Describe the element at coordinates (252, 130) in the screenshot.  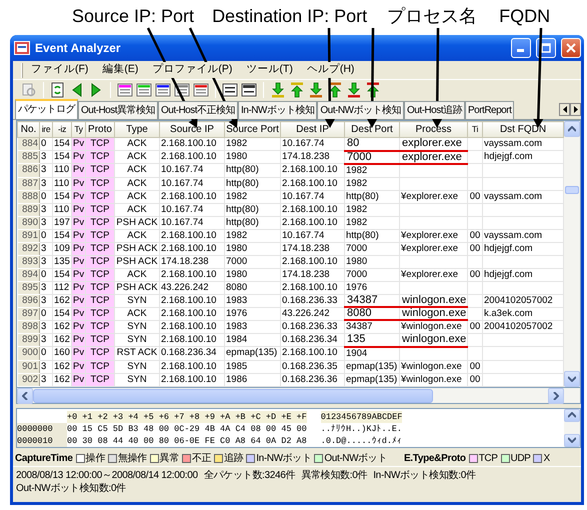
I see `column-header: Source Port` at that location.